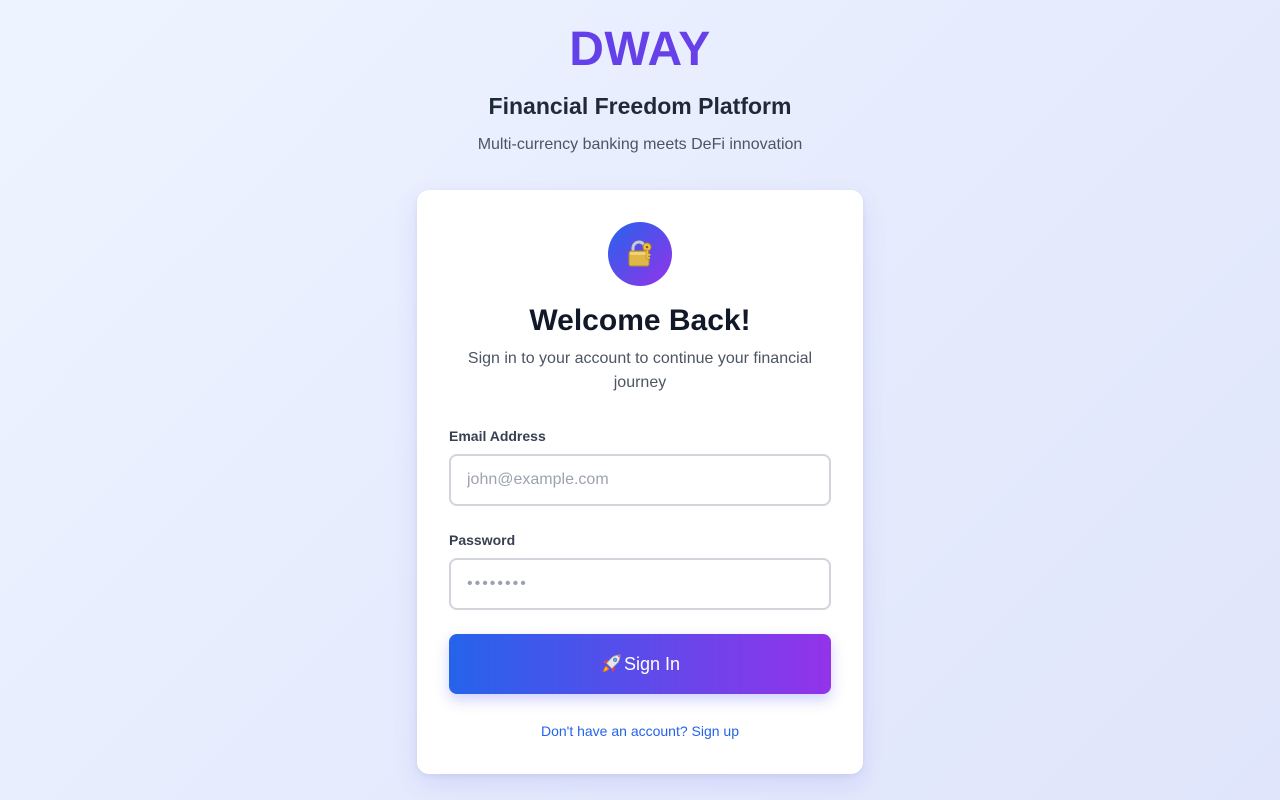 The width and height of the screenshot is (1280, 800). I want to click on email-field, so click(640, 480).